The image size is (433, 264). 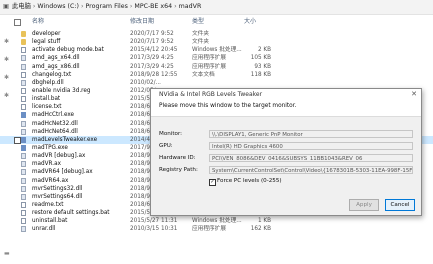 I want to click on select-all-checkbox, so click(x=17, y=22).